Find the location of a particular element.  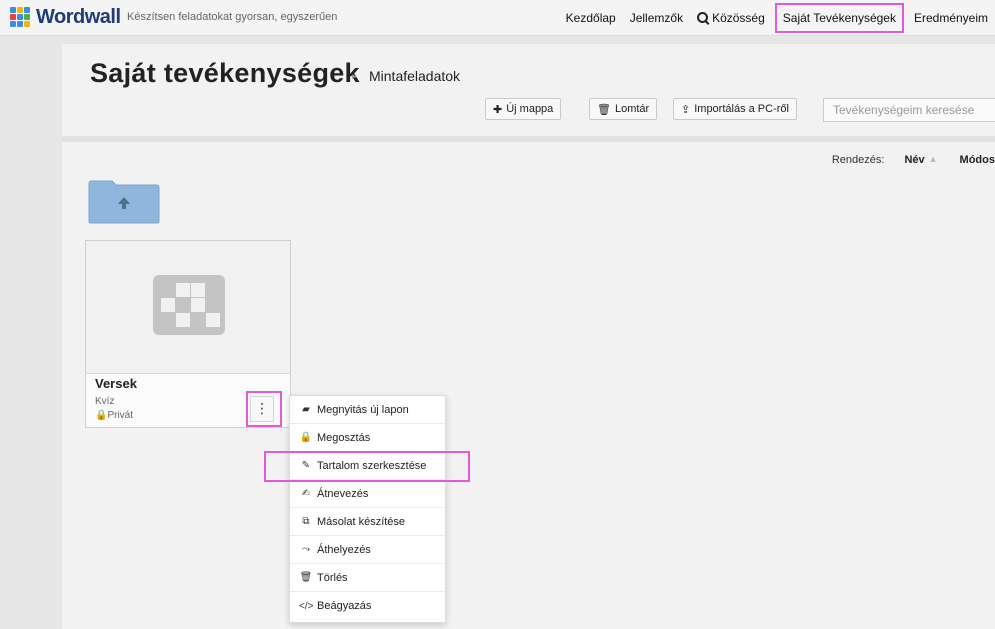

menu-label: Áthelyezés is located at coordinates (344, 549).